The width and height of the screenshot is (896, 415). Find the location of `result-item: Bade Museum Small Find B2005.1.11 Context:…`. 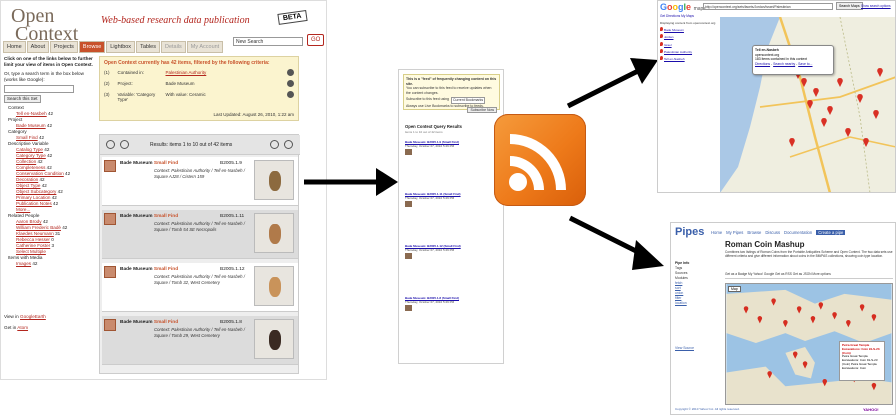

result-item: Bade Museum Small Find B2005.1.11 Context:… is located at coordinates (200, 234).